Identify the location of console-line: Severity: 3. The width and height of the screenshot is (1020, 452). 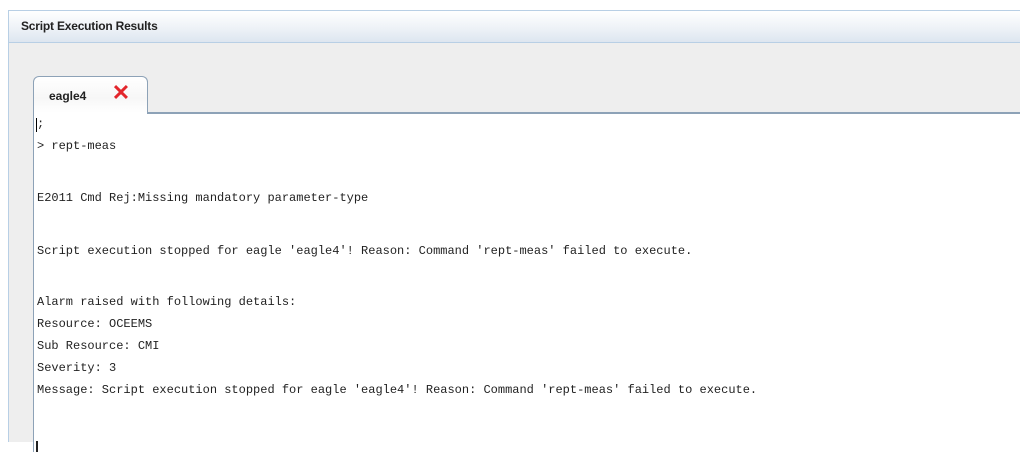
(77, 368).